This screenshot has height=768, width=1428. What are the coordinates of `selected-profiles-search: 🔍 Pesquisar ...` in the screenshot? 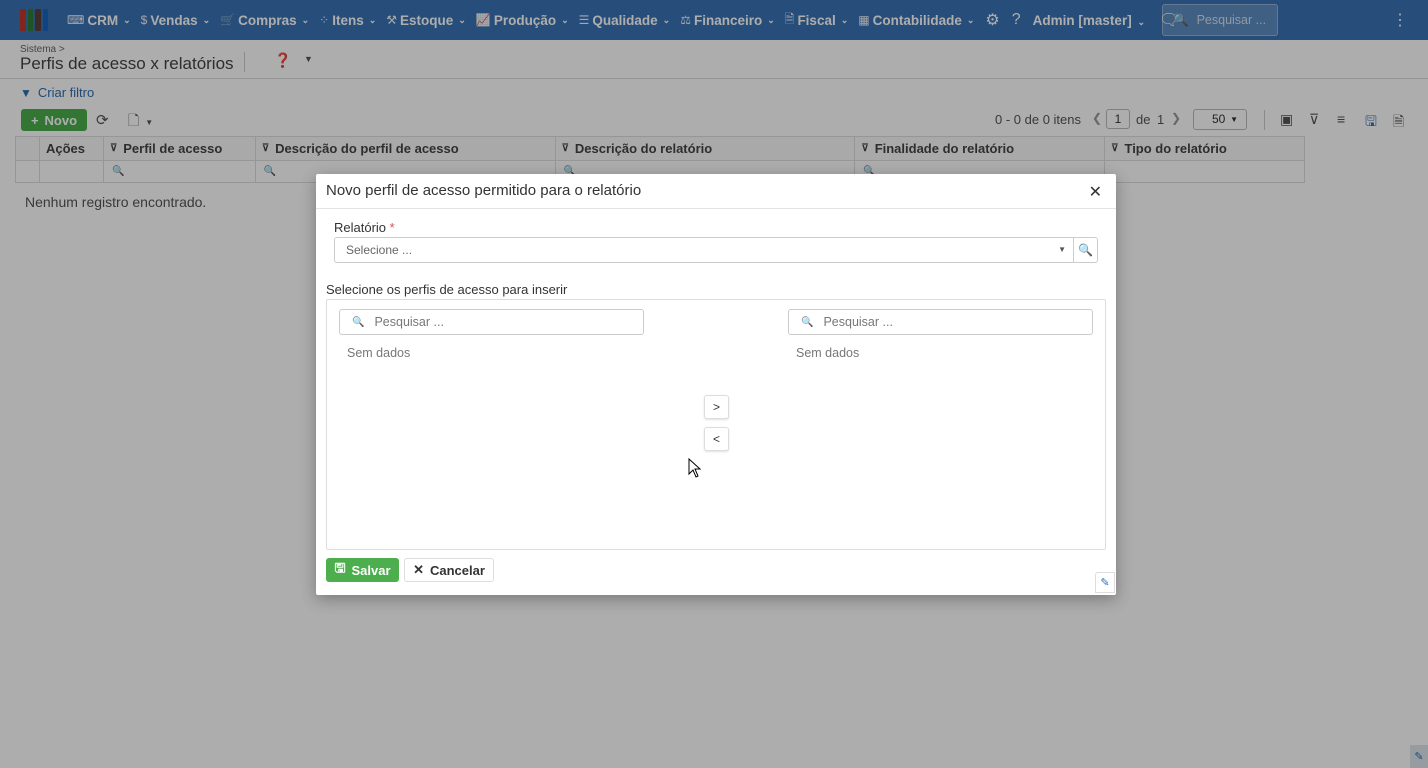 It's located at (940, 322).